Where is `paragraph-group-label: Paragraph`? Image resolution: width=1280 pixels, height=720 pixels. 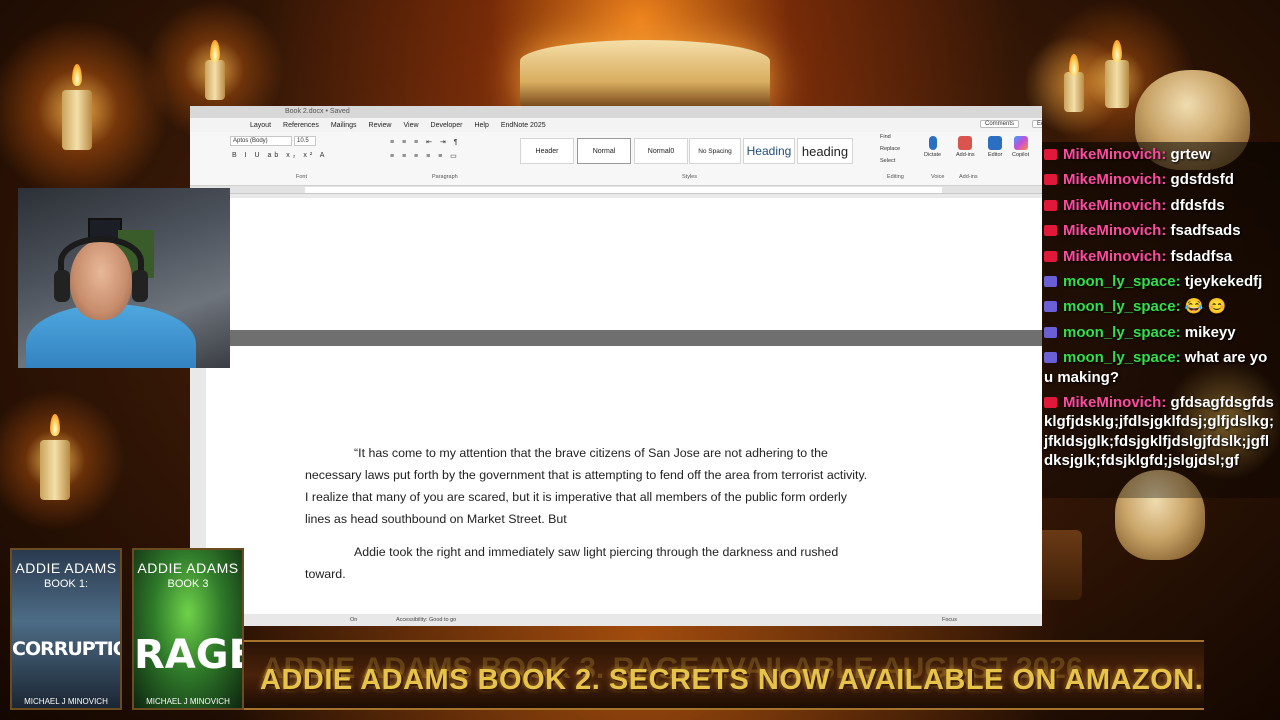 paragraph-group-label: Paragraph is located at coordinates (445, 177).